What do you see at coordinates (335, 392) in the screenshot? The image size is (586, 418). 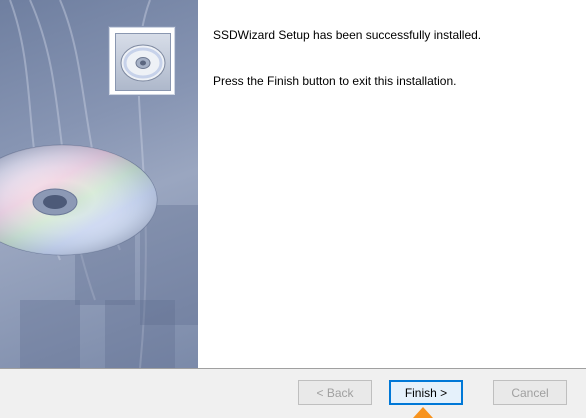 I see `back-button: < Back` at bounding box center [335, 392].